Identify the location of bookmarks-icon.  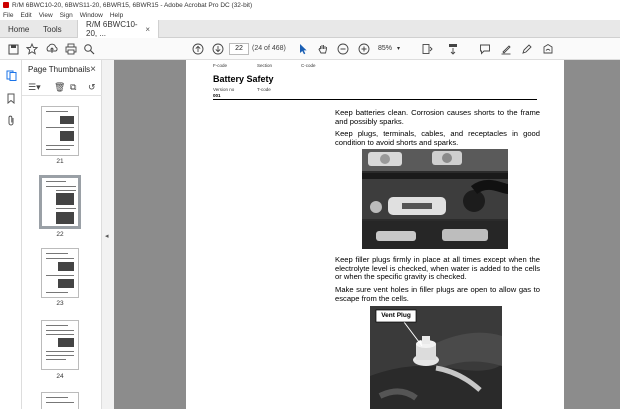
(11, 98).